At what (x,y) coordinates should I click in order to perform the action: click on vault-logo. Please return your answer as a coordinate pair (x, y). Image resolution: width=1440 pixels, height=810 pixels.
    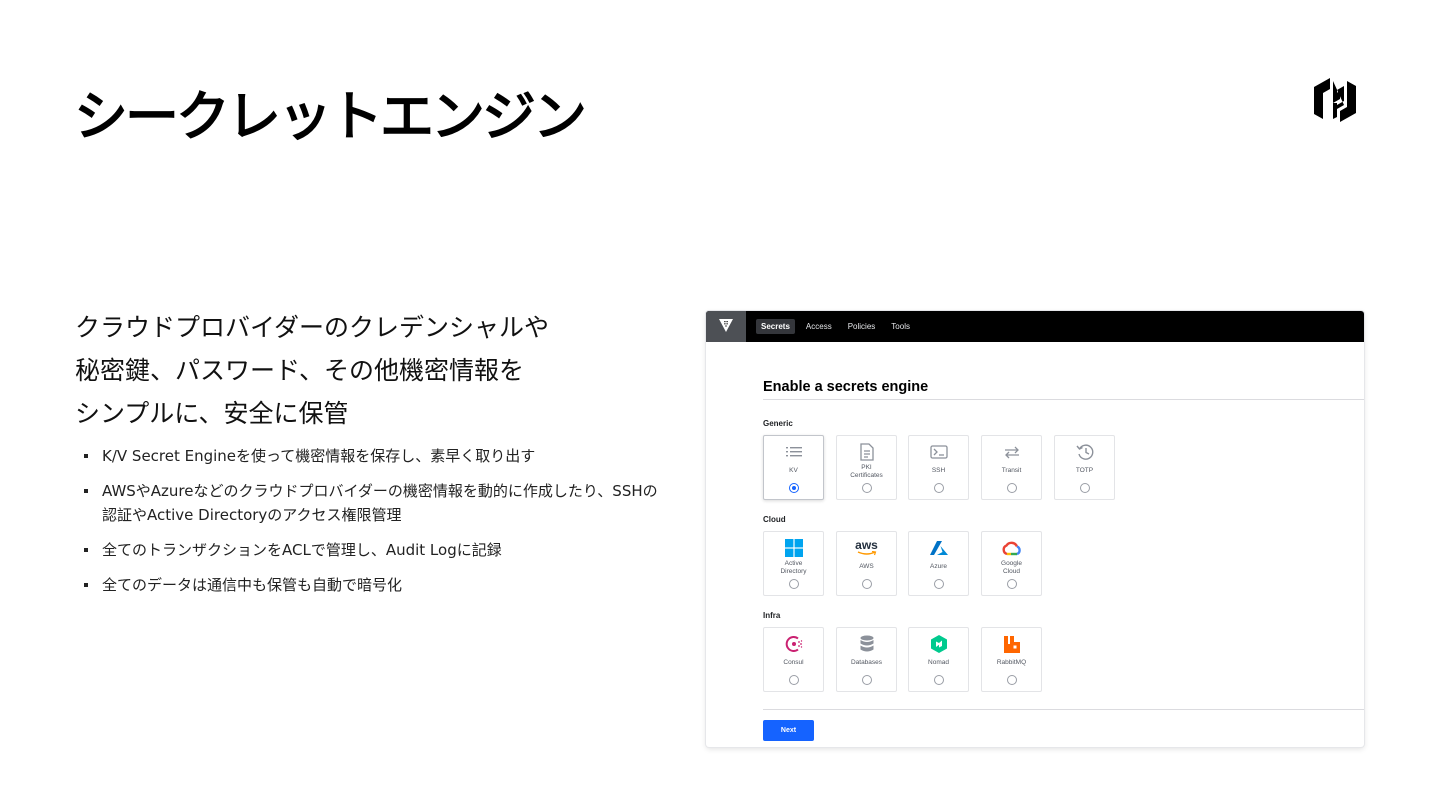
    Looking at the image, I should click on (726, 326).